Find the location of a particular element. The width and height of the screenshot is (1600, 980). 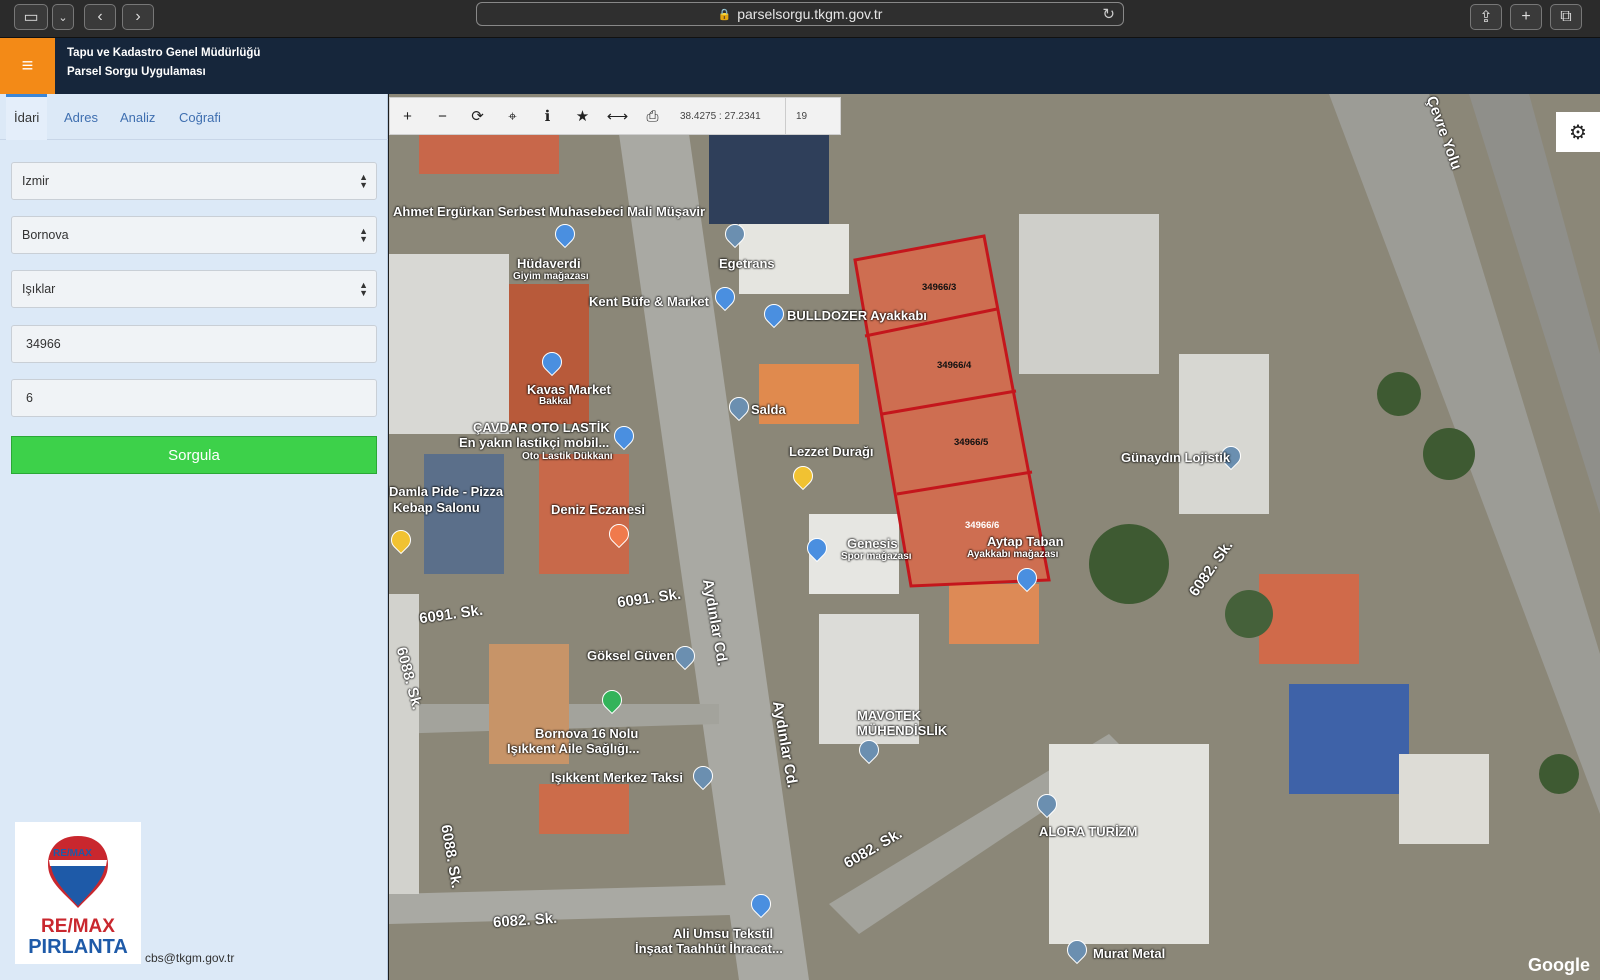

place-label: ÇAVDAR OTO LASTİK is located at coordinates (541, 427).